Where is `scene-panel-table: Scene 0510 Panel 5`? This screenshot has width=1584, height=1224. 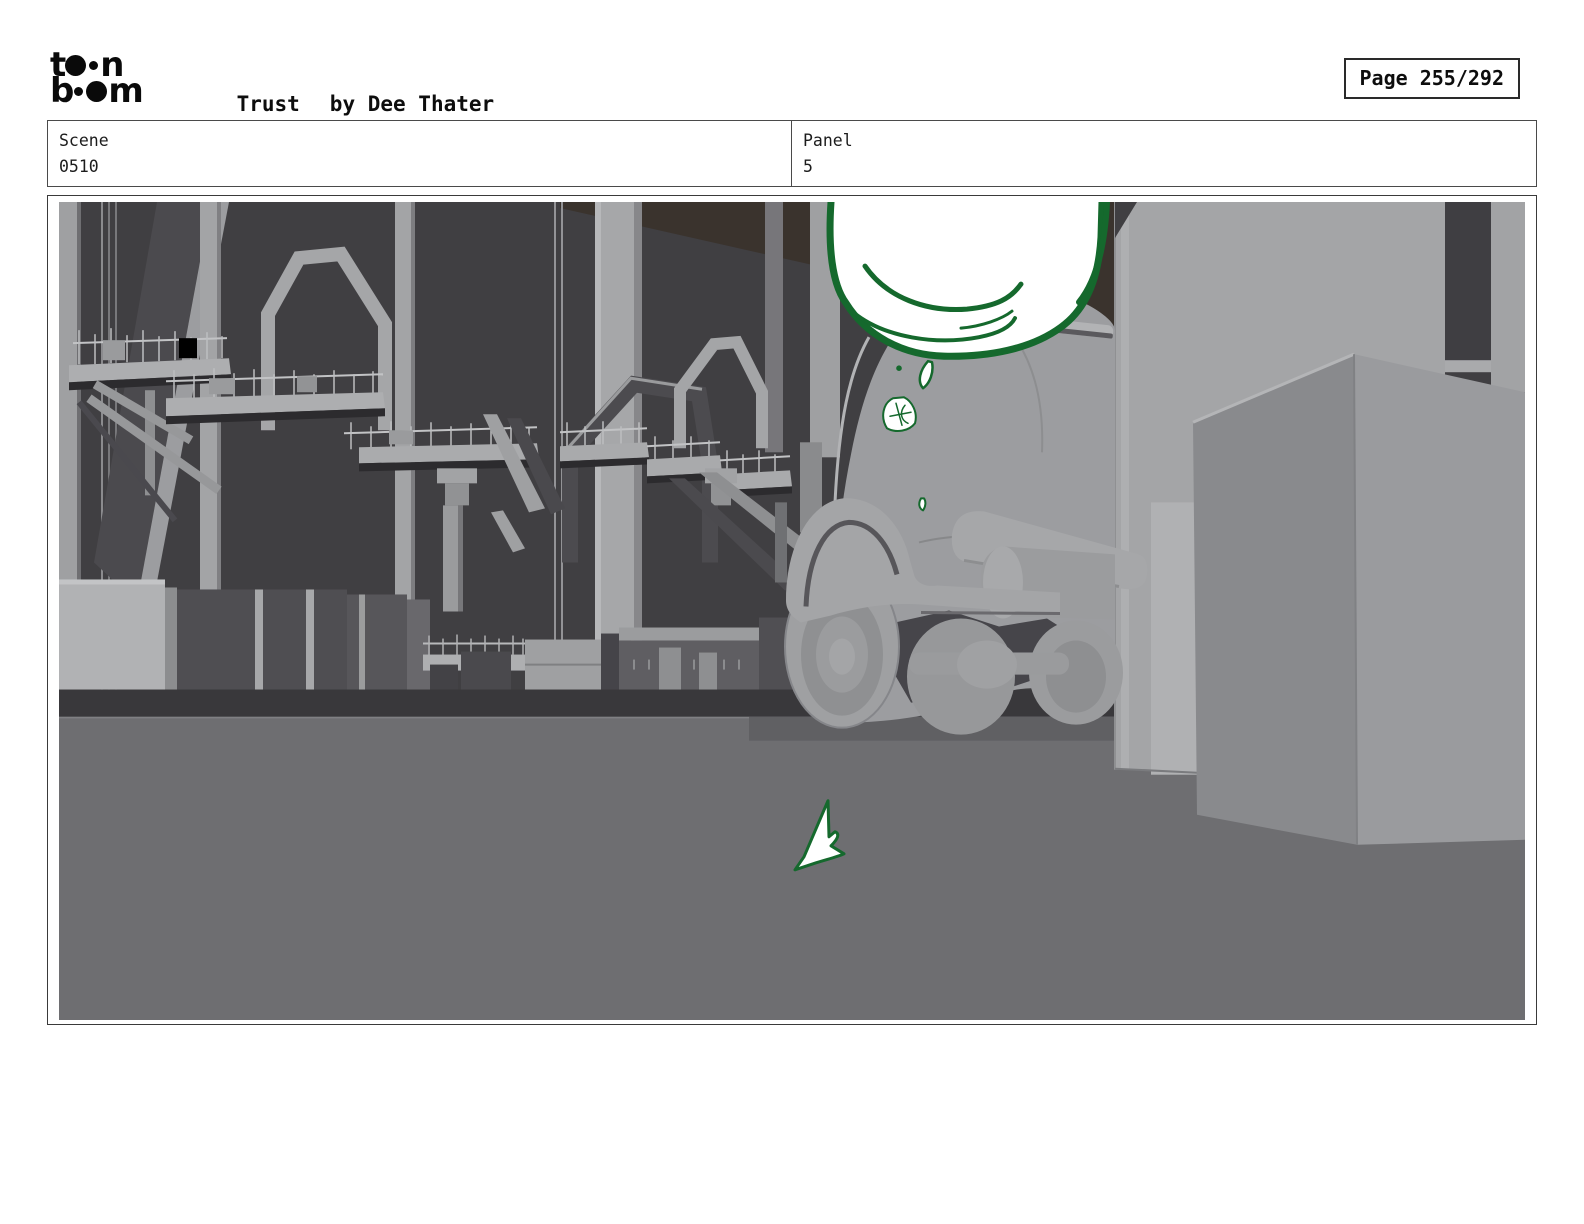 scene-panel-table: Scene 0510 Panel 5 is located at coordinates (792, 153).